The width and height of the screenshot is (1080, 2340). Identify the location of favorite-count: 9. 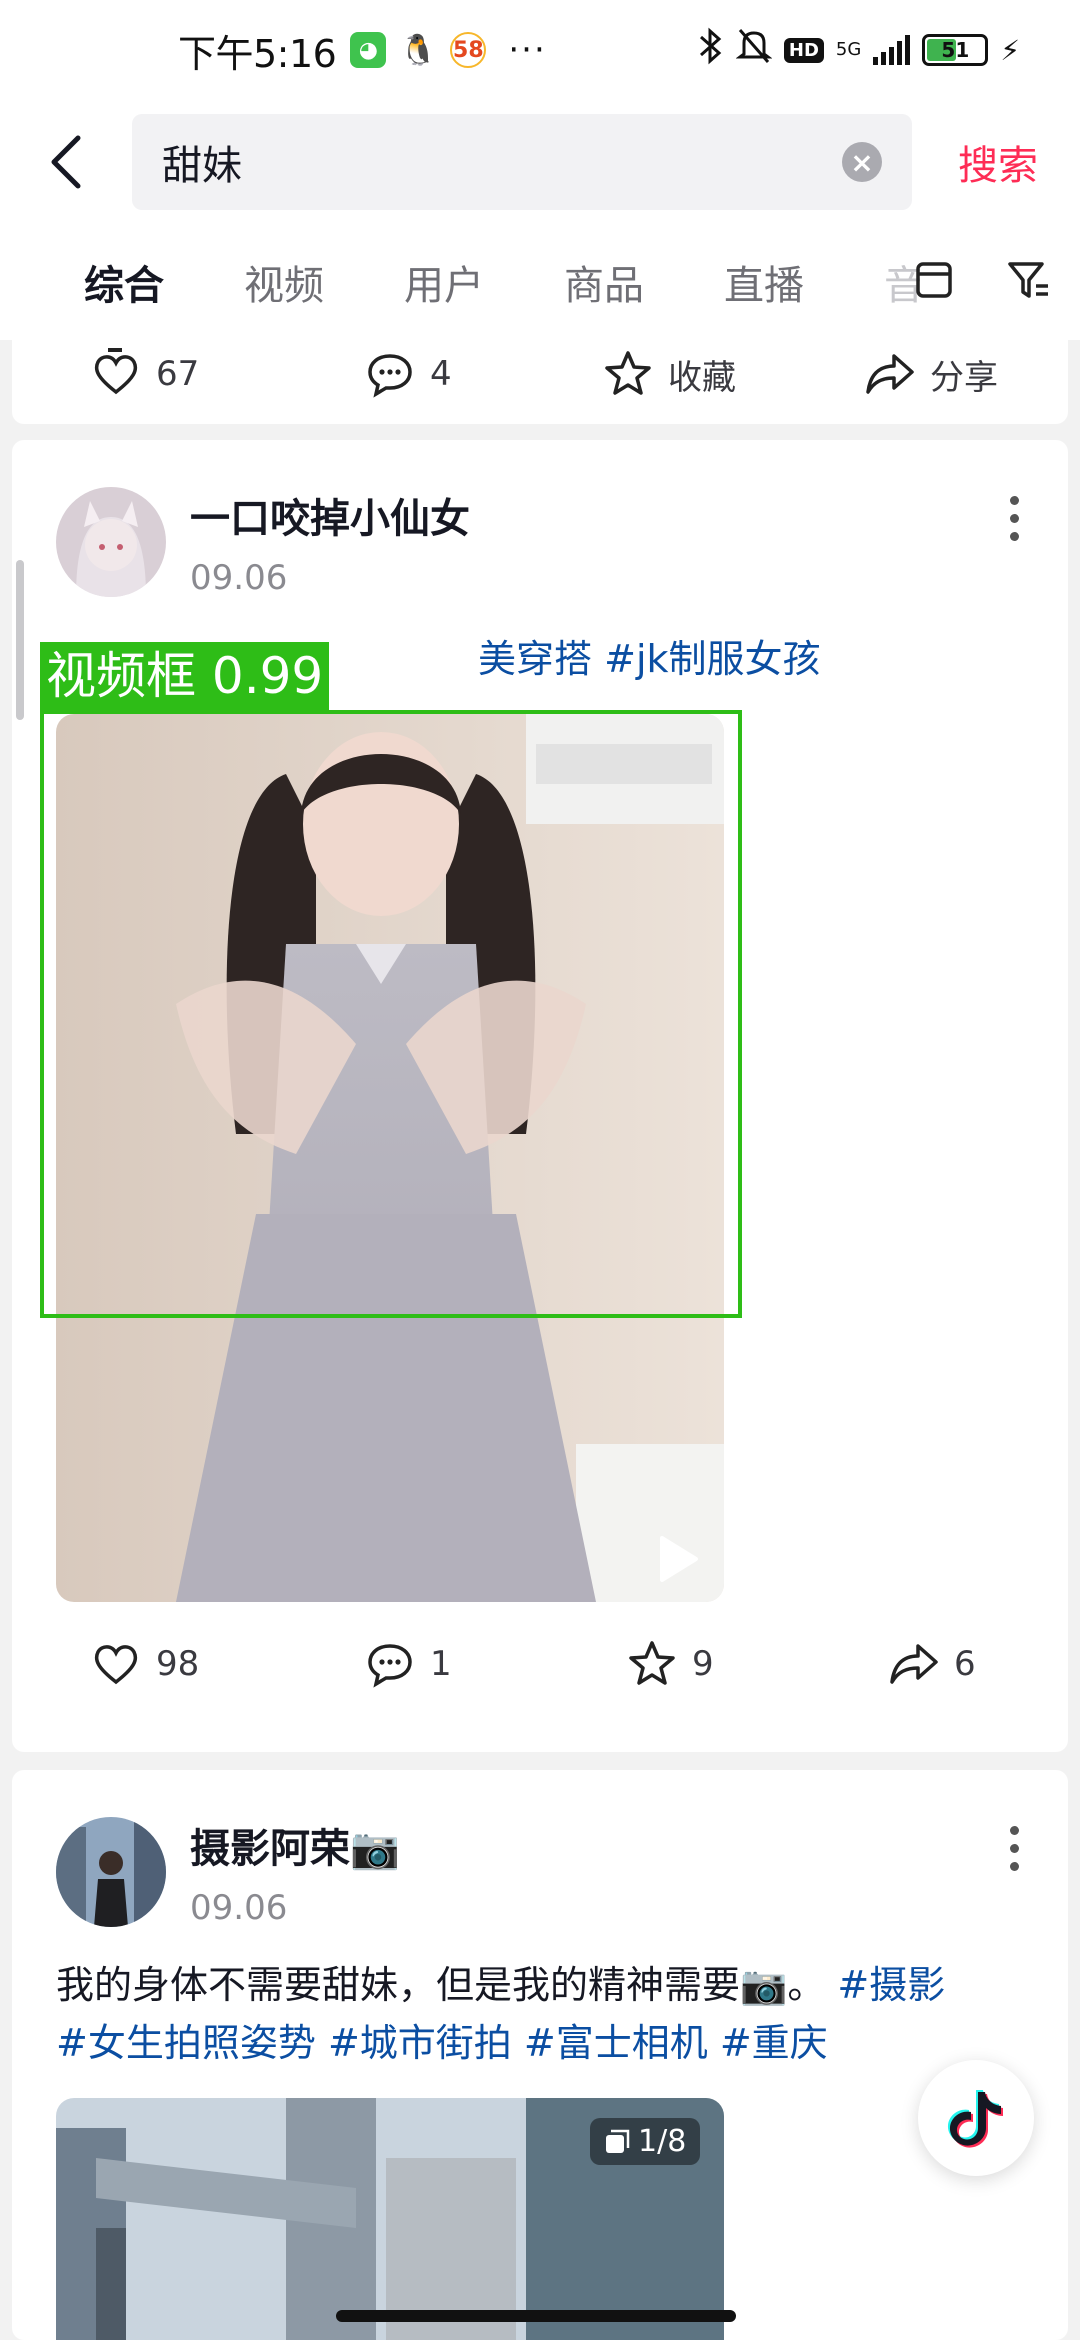
(703, 1664).